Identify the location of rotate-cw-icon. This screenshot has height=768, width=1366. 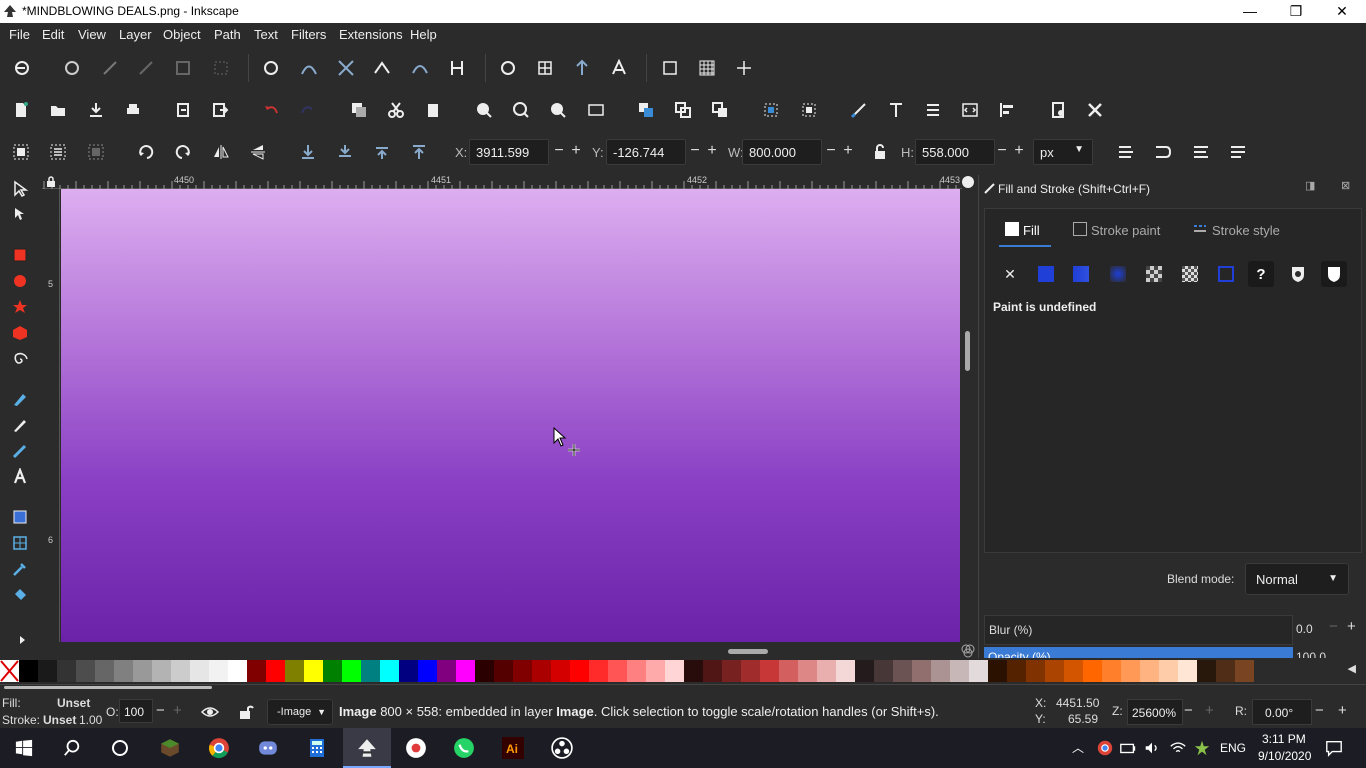
(183, 152).